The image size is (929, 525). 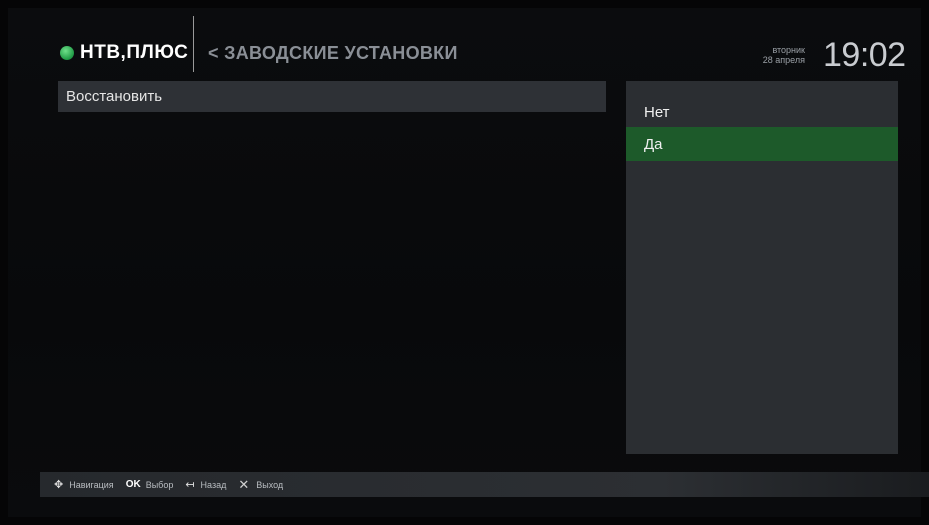 What do you see at coordinates (114, 96) in the screenshot?
I see `settings-item-label: Восстановить` at bounding box center [114, 96].